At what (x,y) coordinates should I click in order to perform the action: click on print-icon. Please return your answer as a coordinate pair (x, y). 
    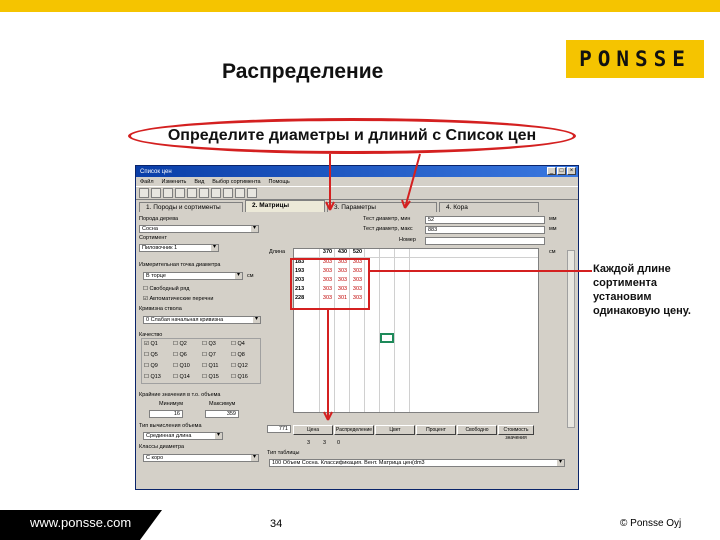
    Looking at the image, I should click on (180, 193).